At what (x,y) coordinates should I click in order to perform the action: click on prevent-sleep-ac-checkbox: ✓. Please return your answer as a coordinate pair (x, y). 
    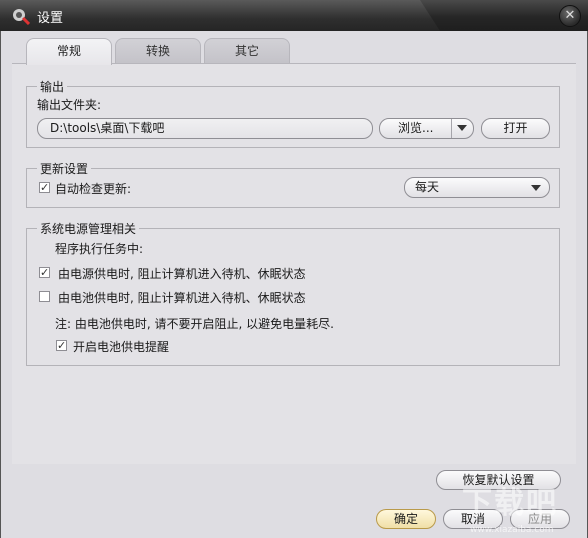
    Looking at the image, I should click on (44, 272).